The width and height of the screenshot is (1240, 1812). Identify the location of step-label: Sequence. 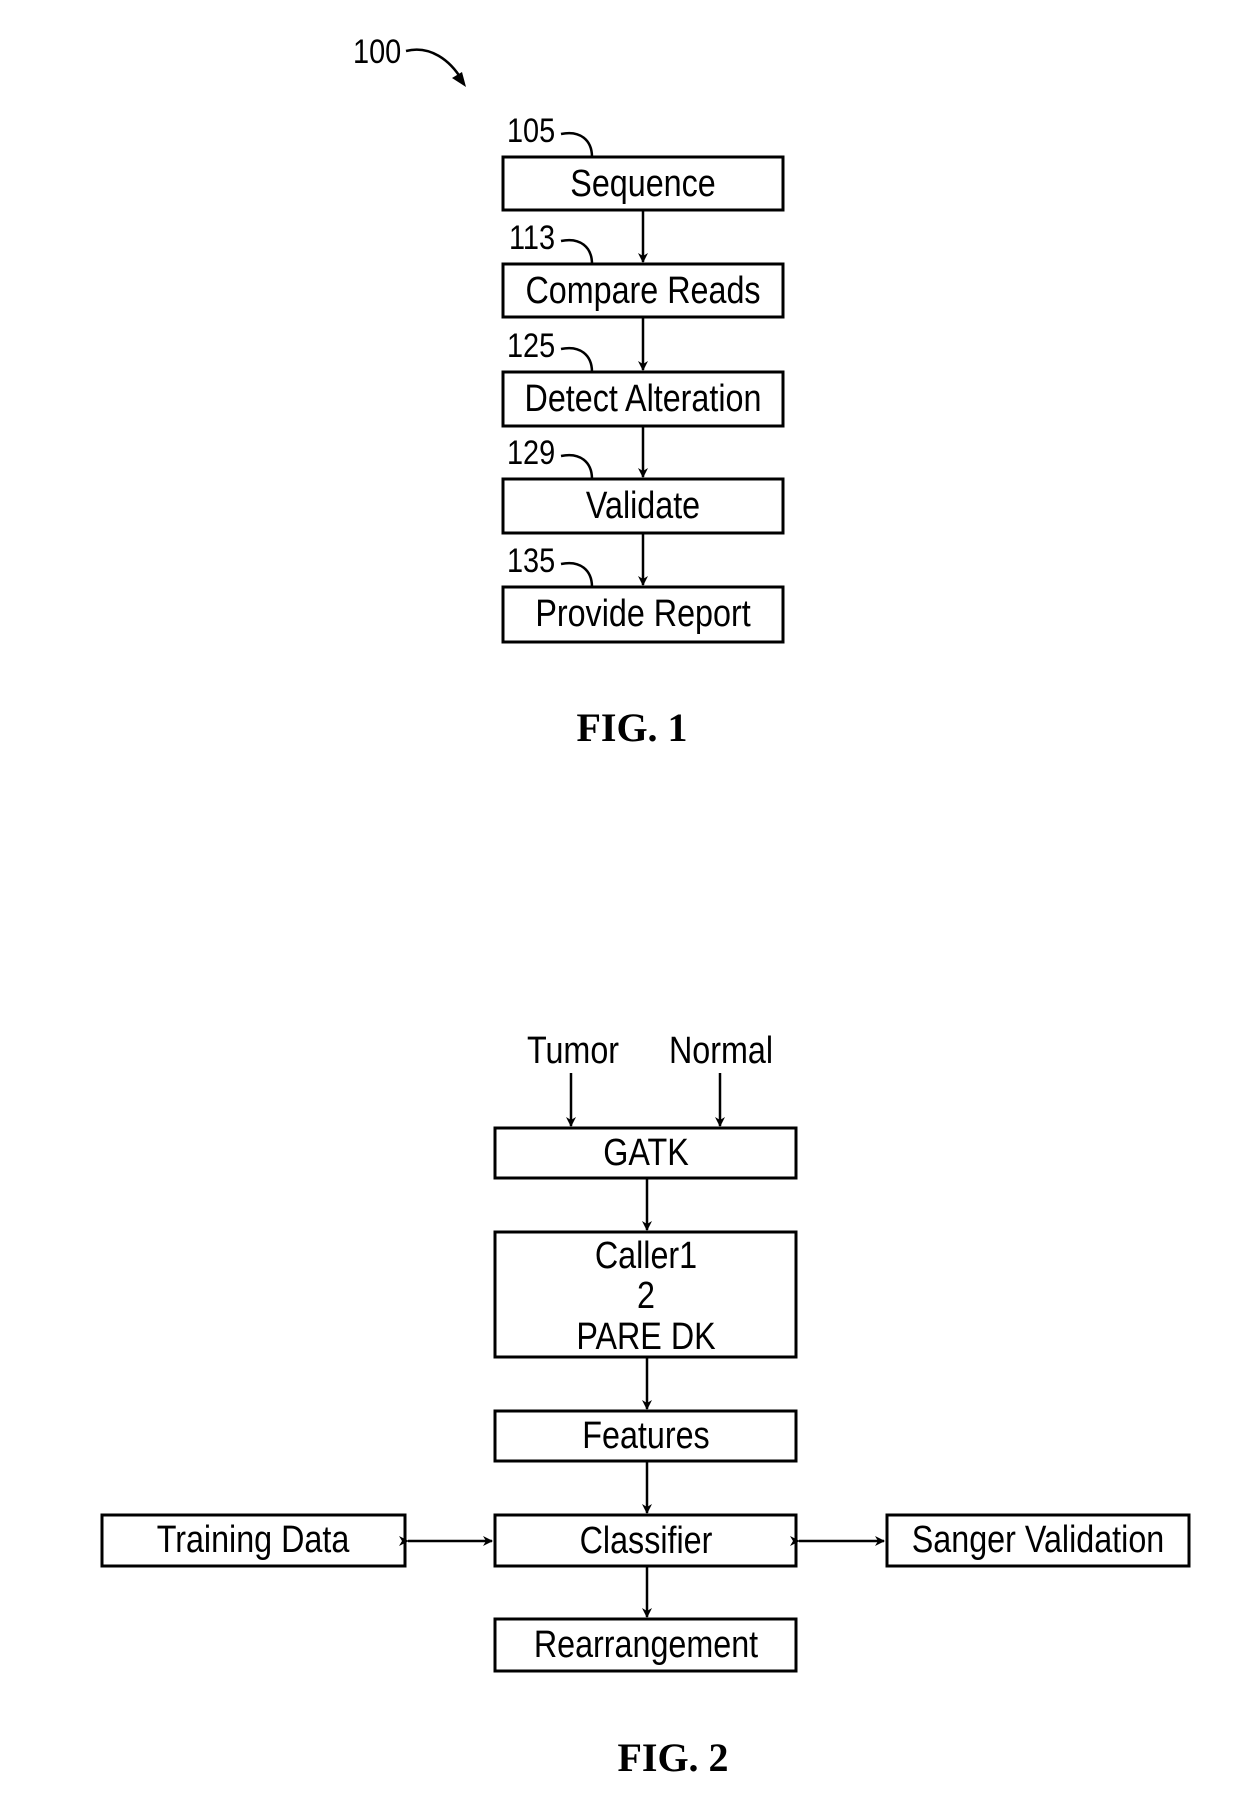
(642, 184).